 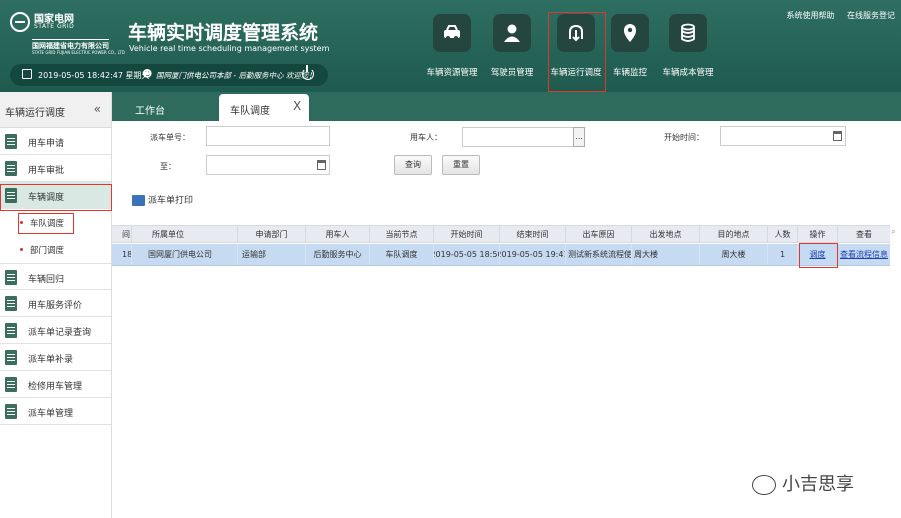 I want to click on col-time: 间, so click(x=122, y=234).